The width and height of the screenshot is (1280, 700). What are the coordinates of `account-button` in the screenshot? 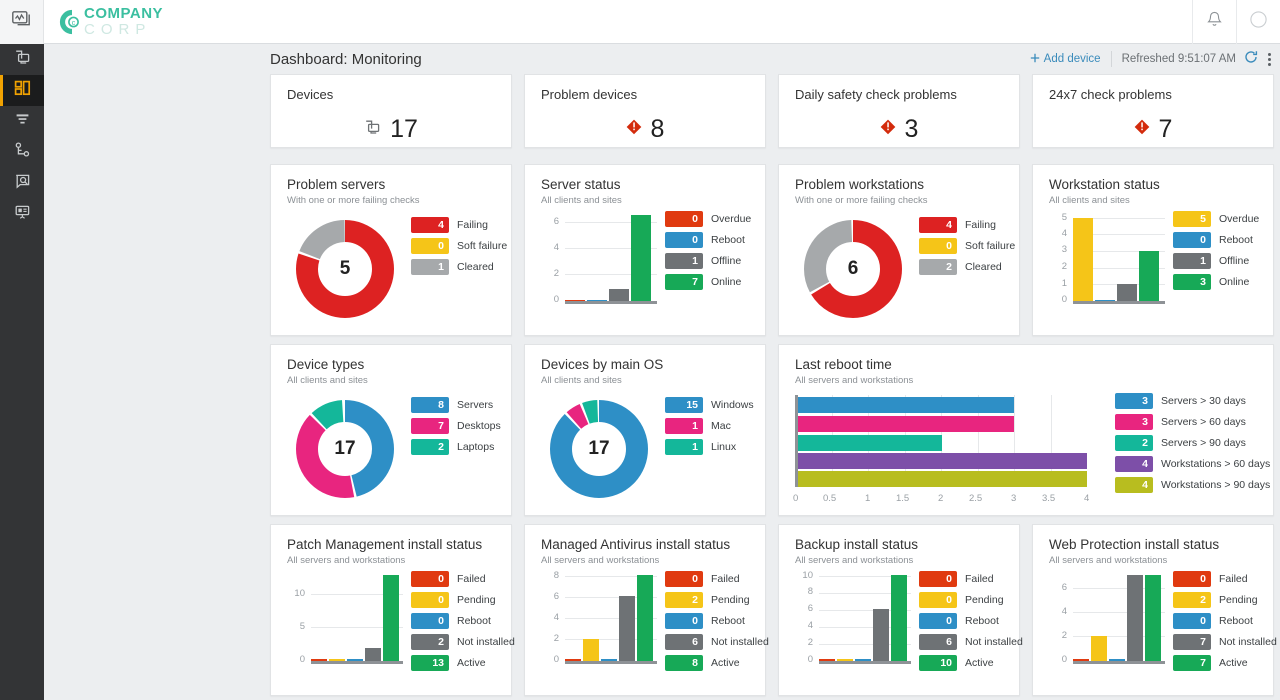 It's located at (1258, 22).